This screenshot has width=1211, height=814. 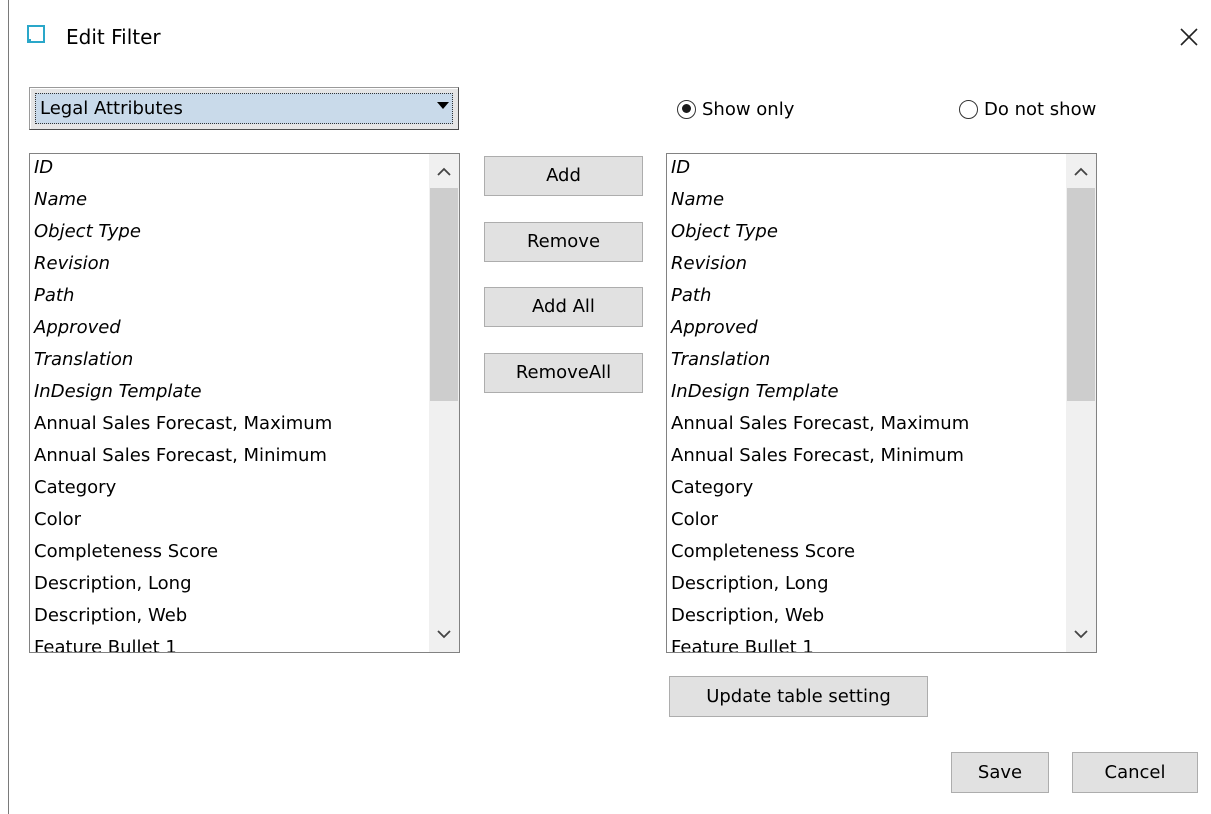 What do you see at coordinates (113, 37) in the screenshot?
I see `window-title: Edit Filter` at bounding box center [113, 37].